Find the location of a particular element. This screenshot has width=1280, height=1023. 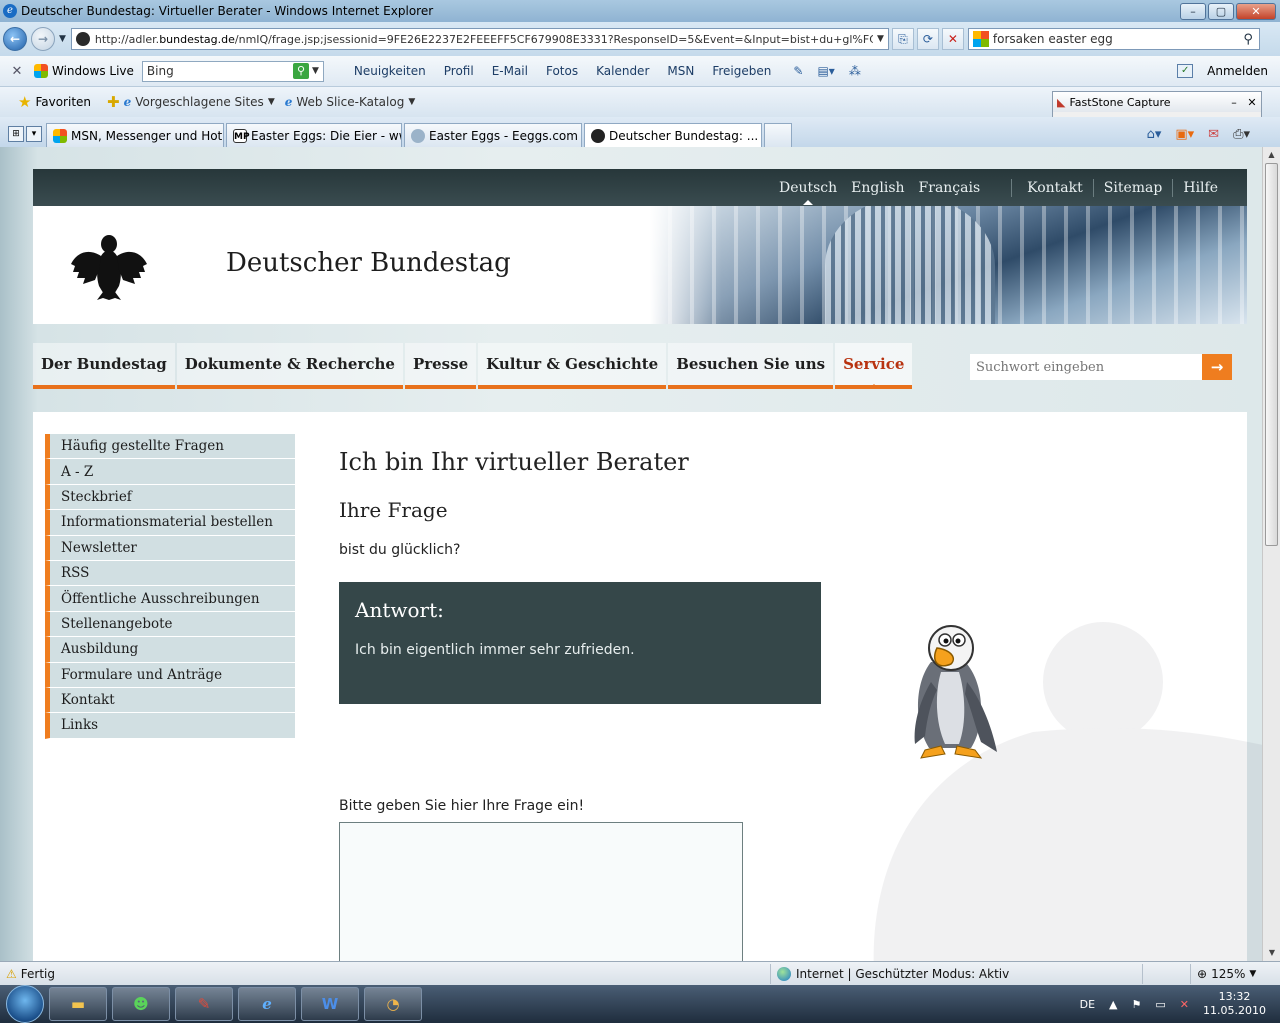

vertical-scrollbar: ▲ ▼ is located at coordinates (1271, 554).